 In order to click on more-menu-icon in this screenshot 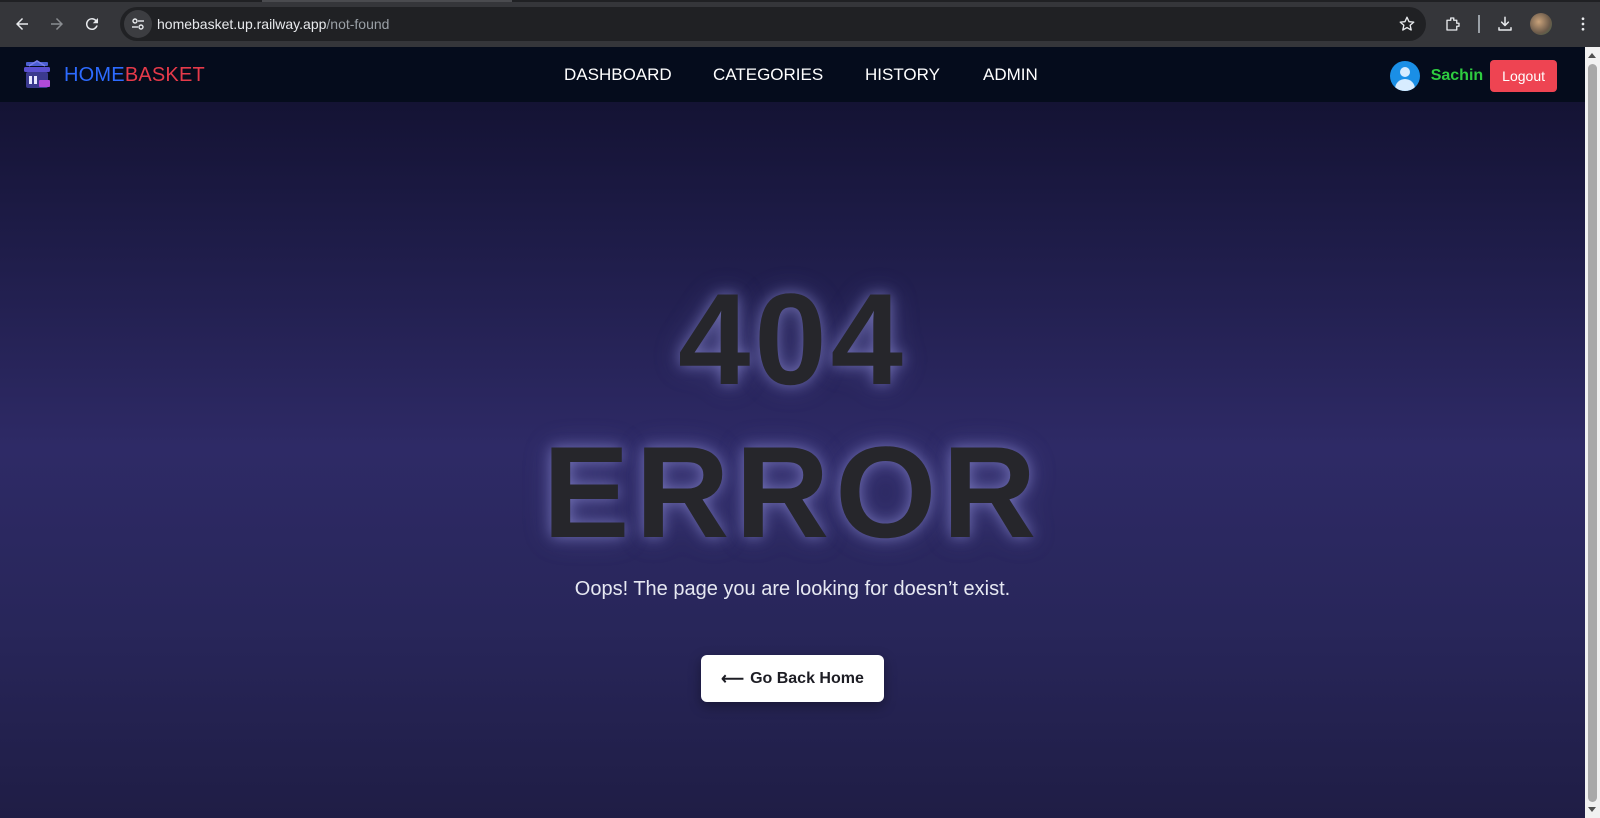, I will do `click(1583, 24)`.